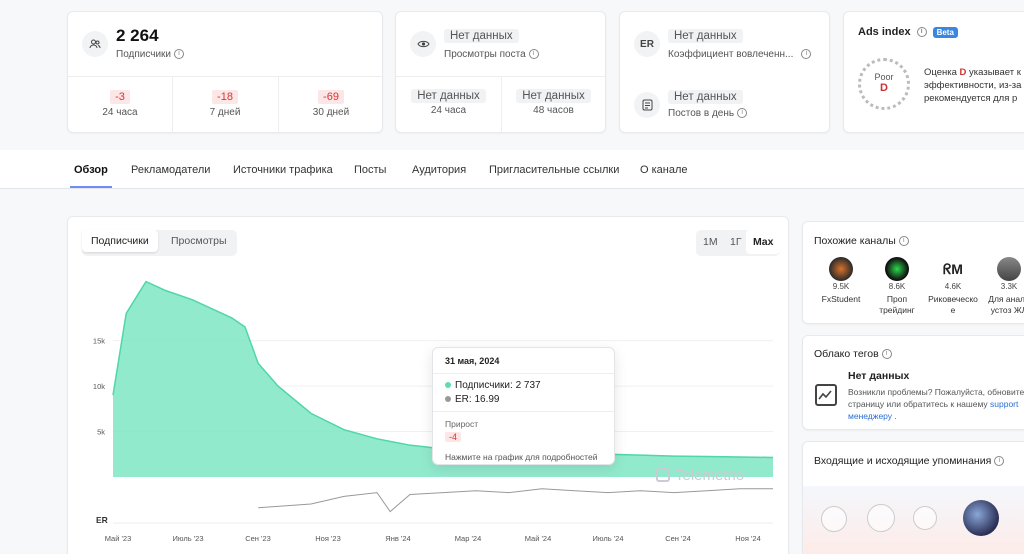 The width and height of the screenshot is (1024, 554). What do you see at coordinates (439, 170) in the screenshot?
I see `tab-audience: Аудитория` at bounding box center [439, 170].